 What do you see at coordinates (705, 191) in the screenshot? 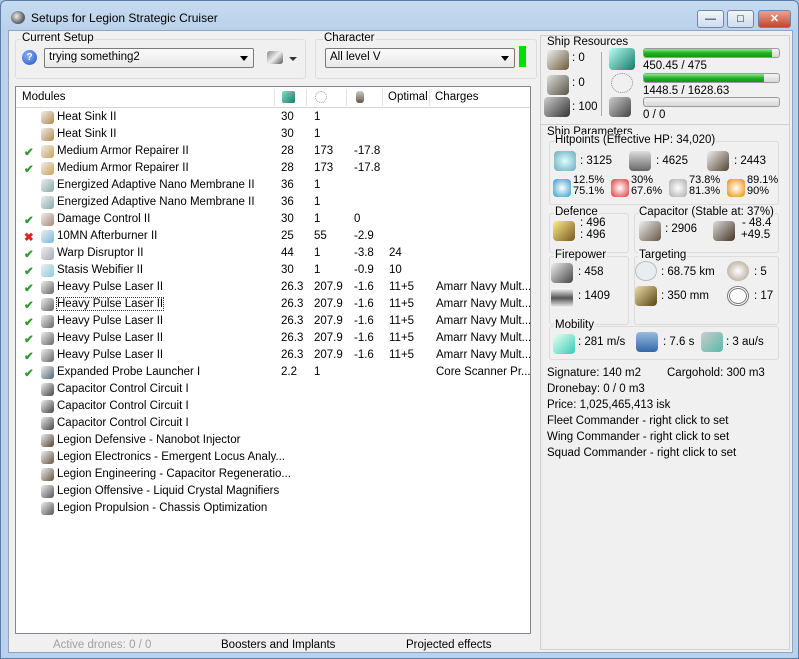
I see `kinetic-armor-resist: 81.3%` at bounding box center [705, 191].